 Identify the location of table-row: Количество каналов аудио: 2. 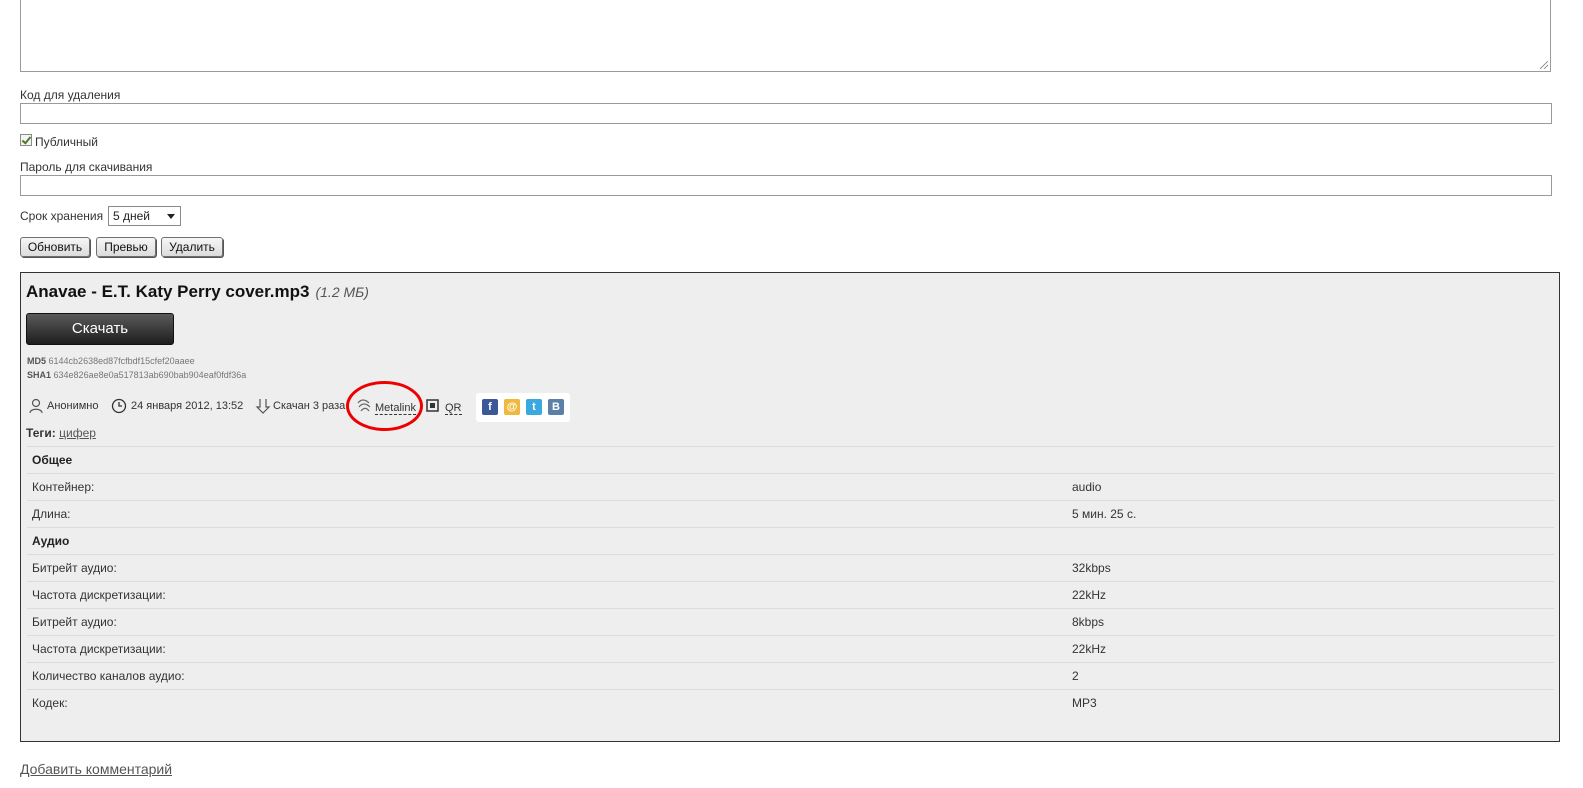
(790, 676).